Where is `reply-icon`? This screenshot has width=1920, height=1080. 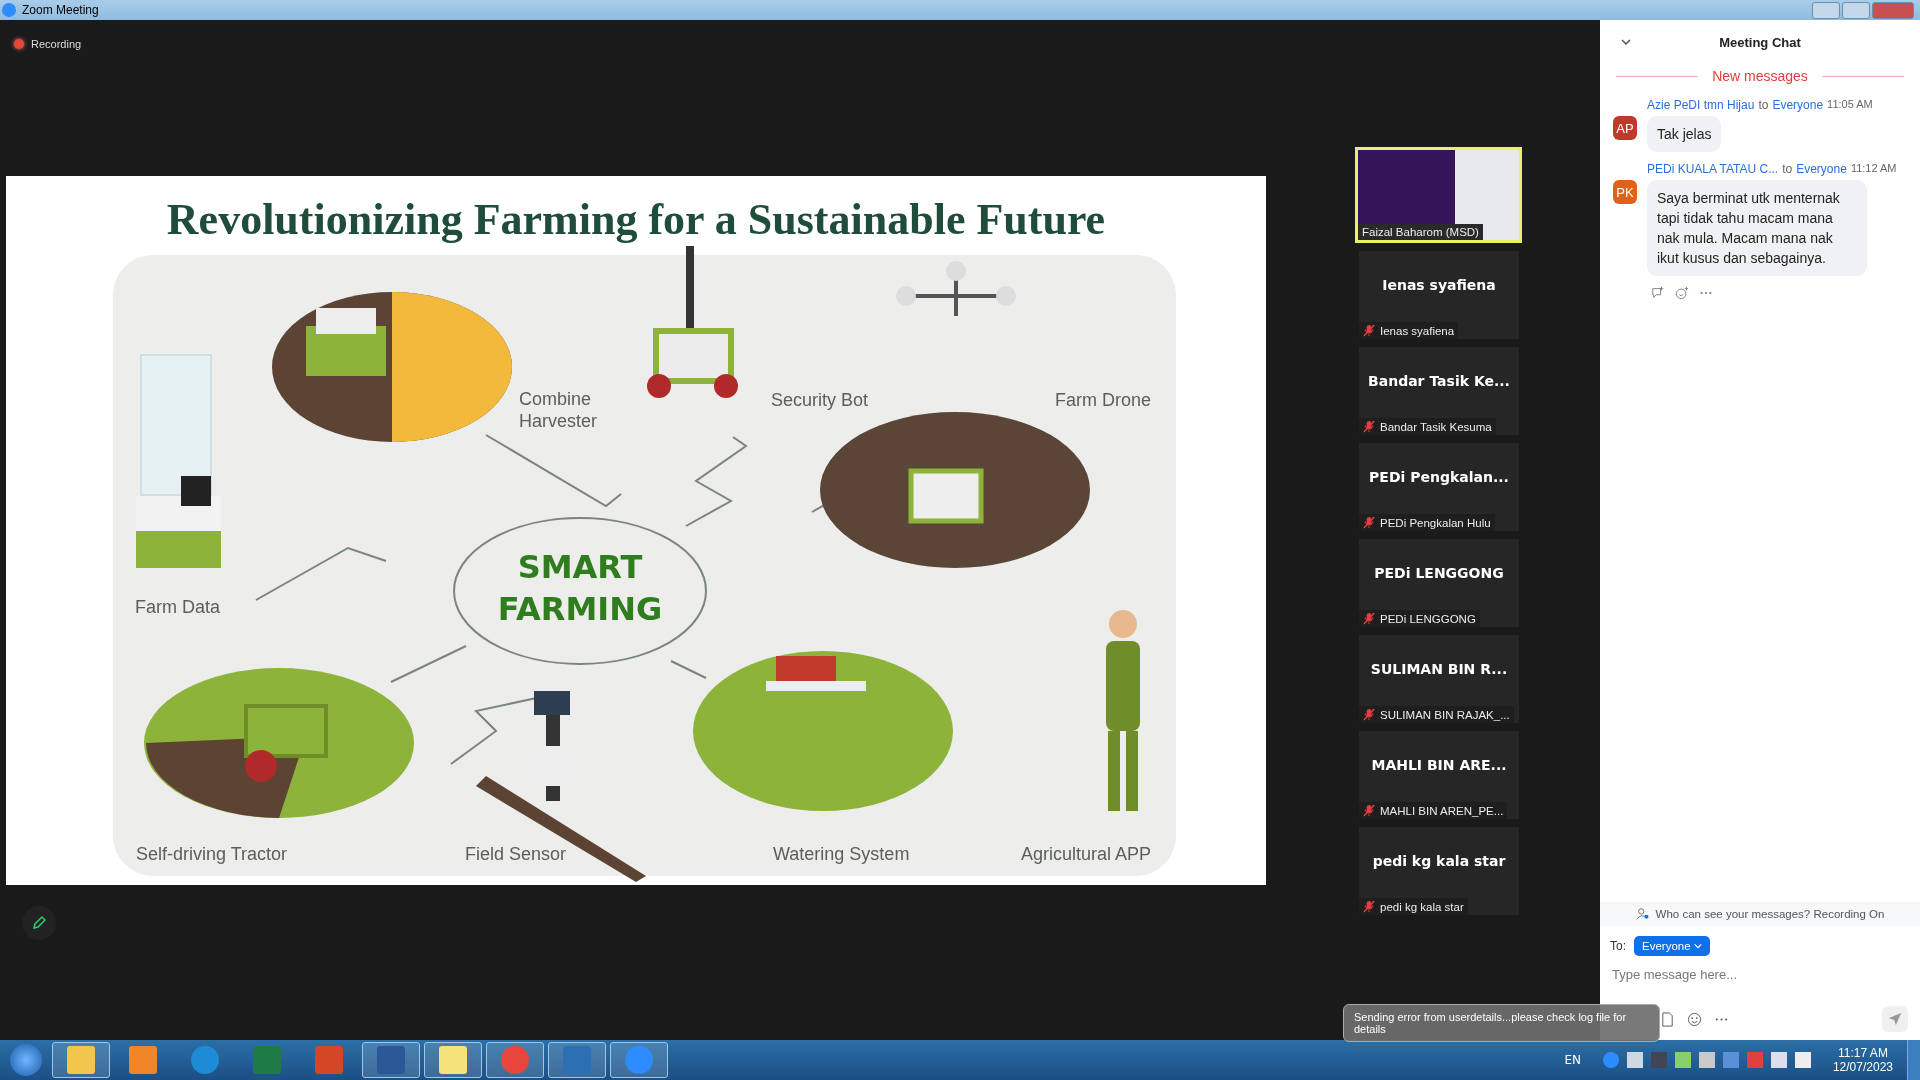 reply-icon is located at coordinates (1658, 293).